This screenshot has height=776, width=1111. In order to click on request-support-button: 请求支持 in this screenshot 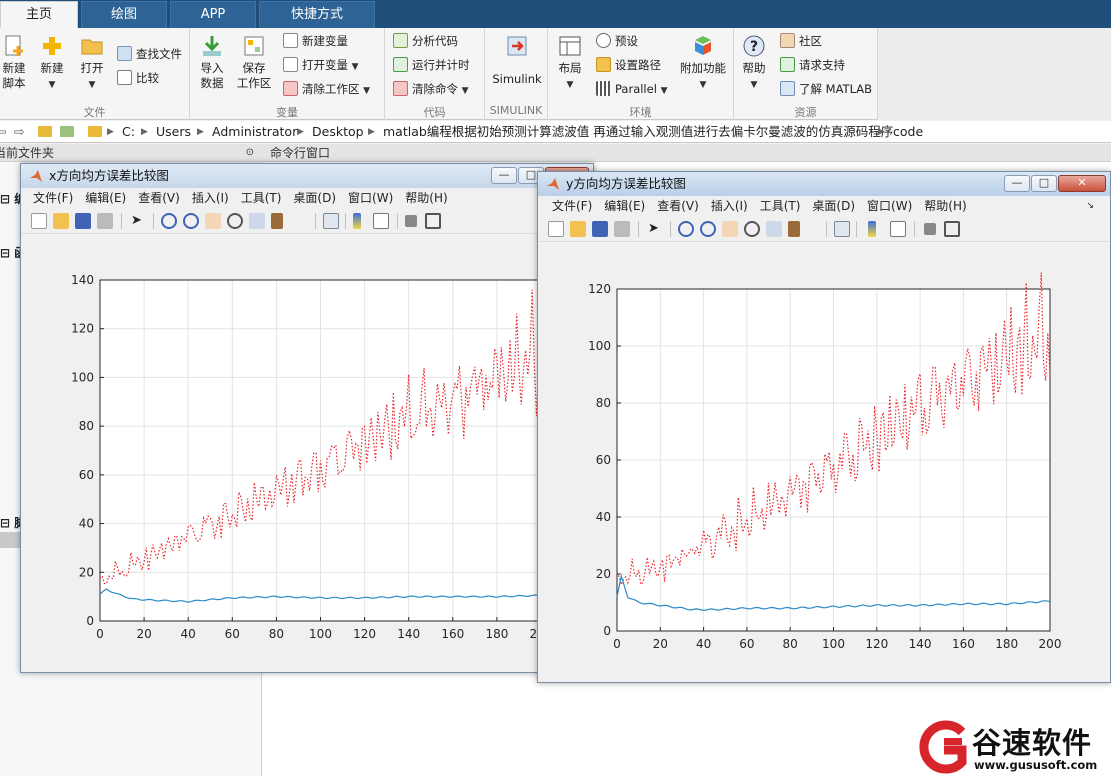, I will do `click(812, 65)`.